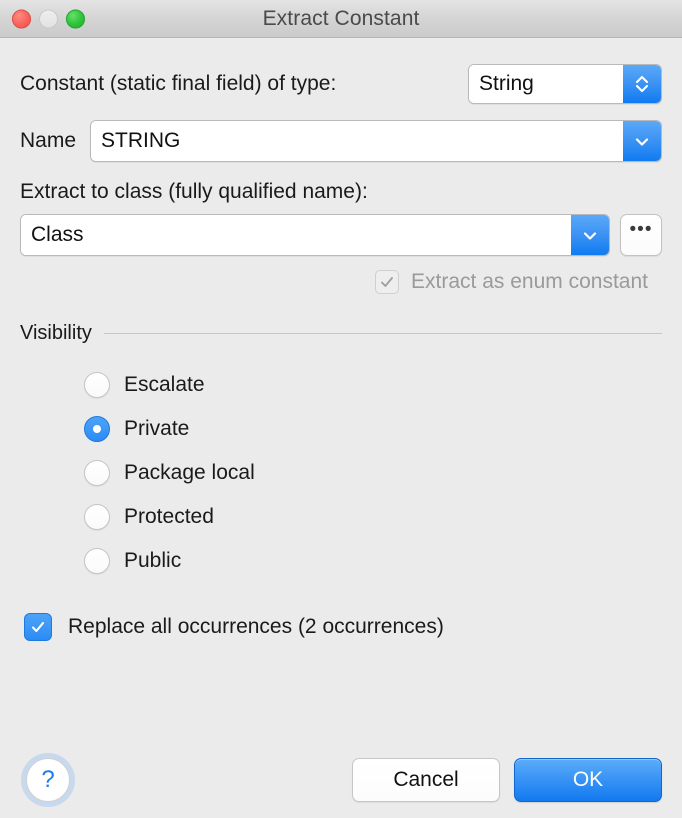 The height and width of the screenshot is (818, 682). Describe the element at coordinates (341, 282) in the screenshot. I see `extract-as-enum-row: Extract as enum constant` at that location.